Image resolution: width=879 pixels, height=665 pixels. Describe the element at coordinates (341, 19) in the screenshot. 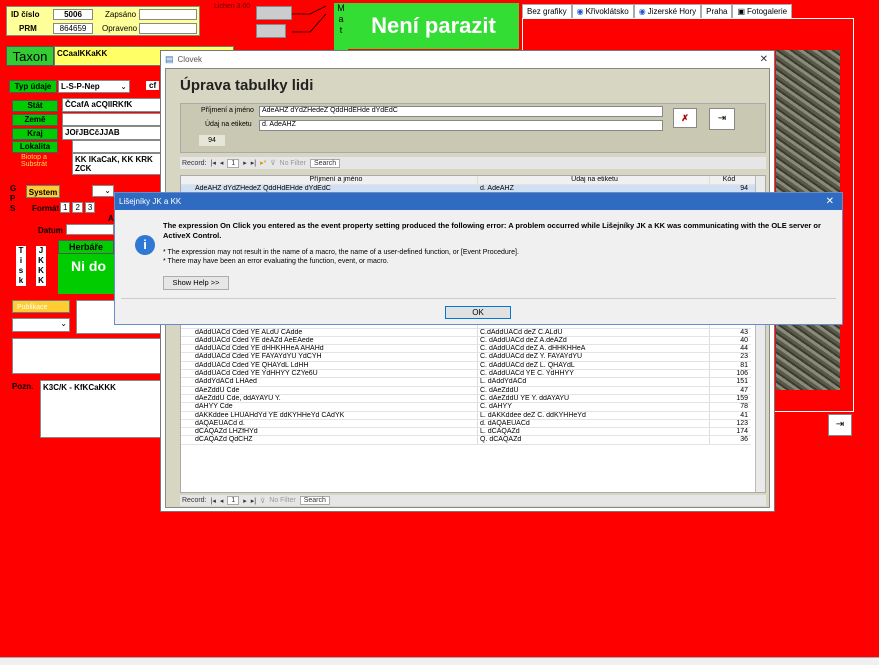

I see `mat-letter-a: a` at that location.